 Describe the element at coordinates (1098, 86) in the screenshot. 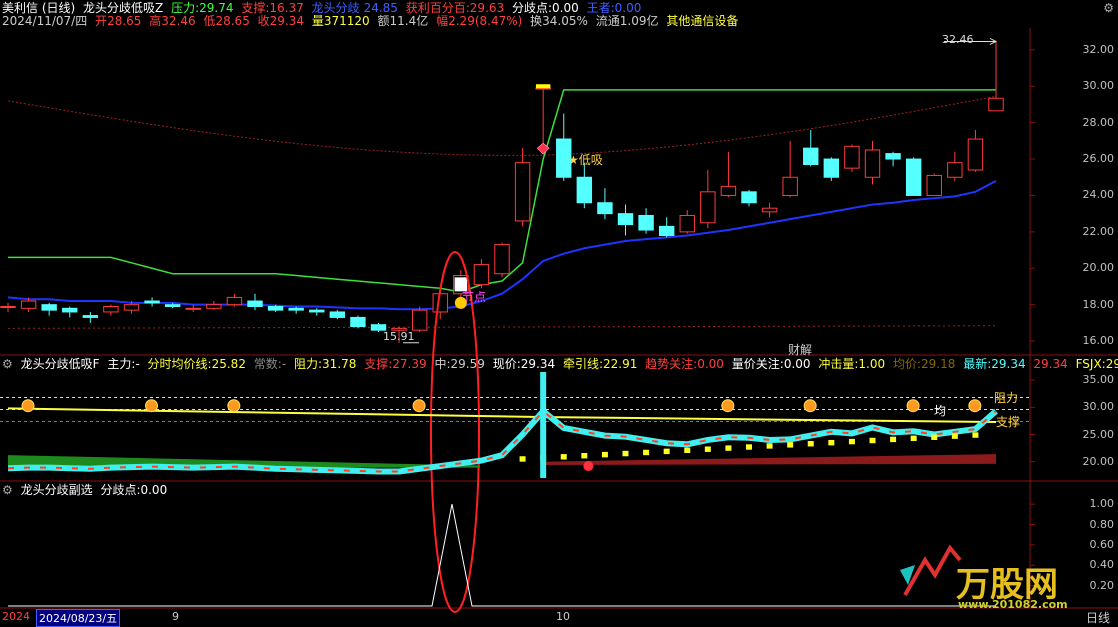

I see `main-tick-label: 30.00` at that location.